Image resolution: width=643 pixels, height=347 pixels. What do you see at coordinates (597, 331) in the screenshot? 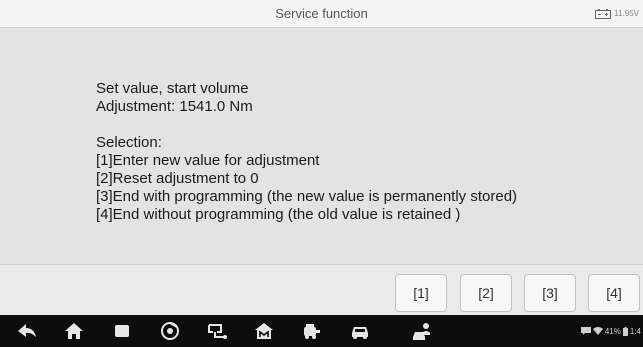
I see `wifi-icon` at bounding box center [597, 331].